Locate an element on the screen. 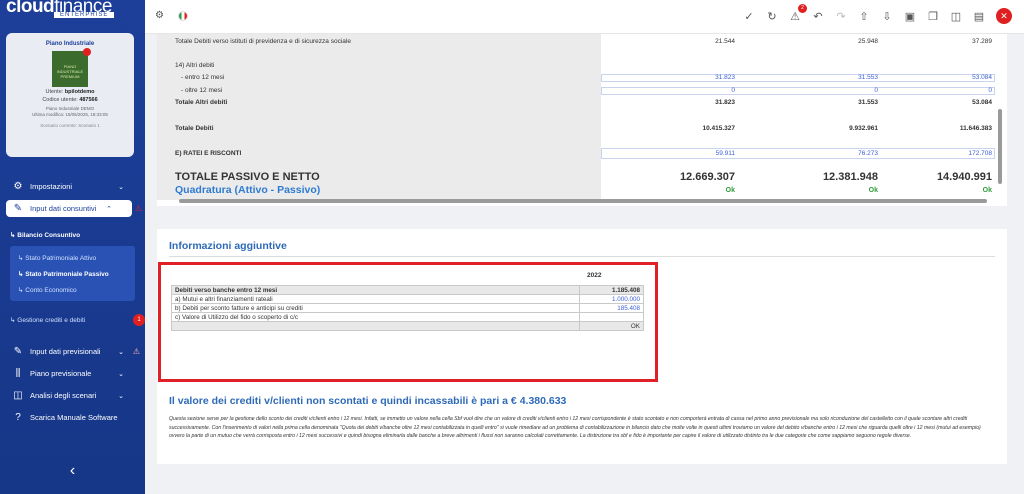 This screenshot has width=1024, height=494. divider is located at coordinates (582, 256).